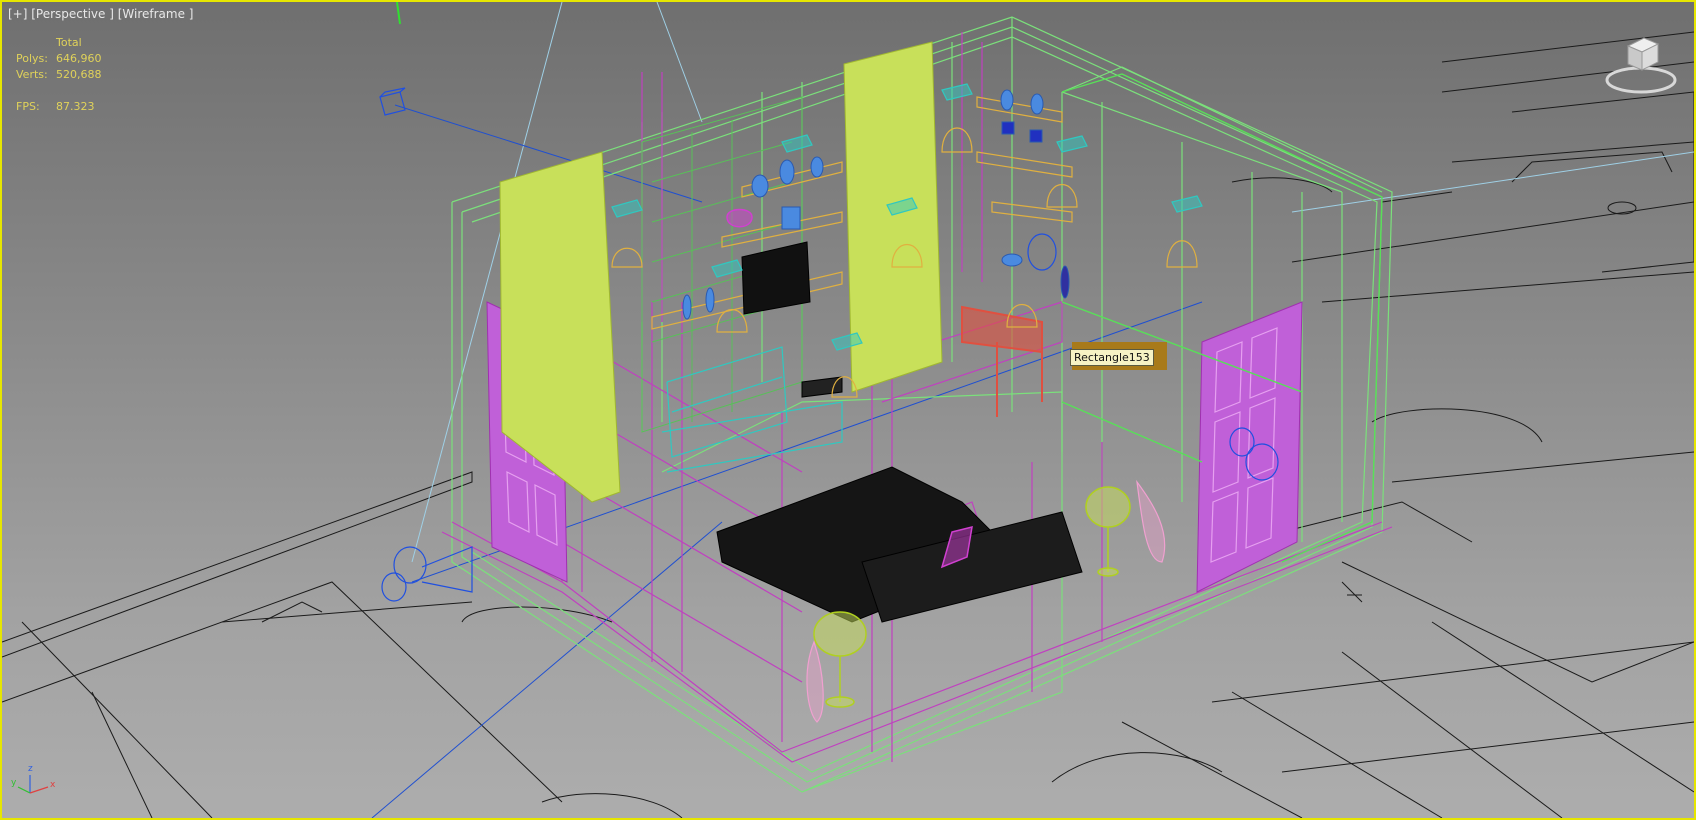 The width and height of the screenshot is (1696, 820). I want to click on object-tooltip: Rectangle153, so click(1112, 357).